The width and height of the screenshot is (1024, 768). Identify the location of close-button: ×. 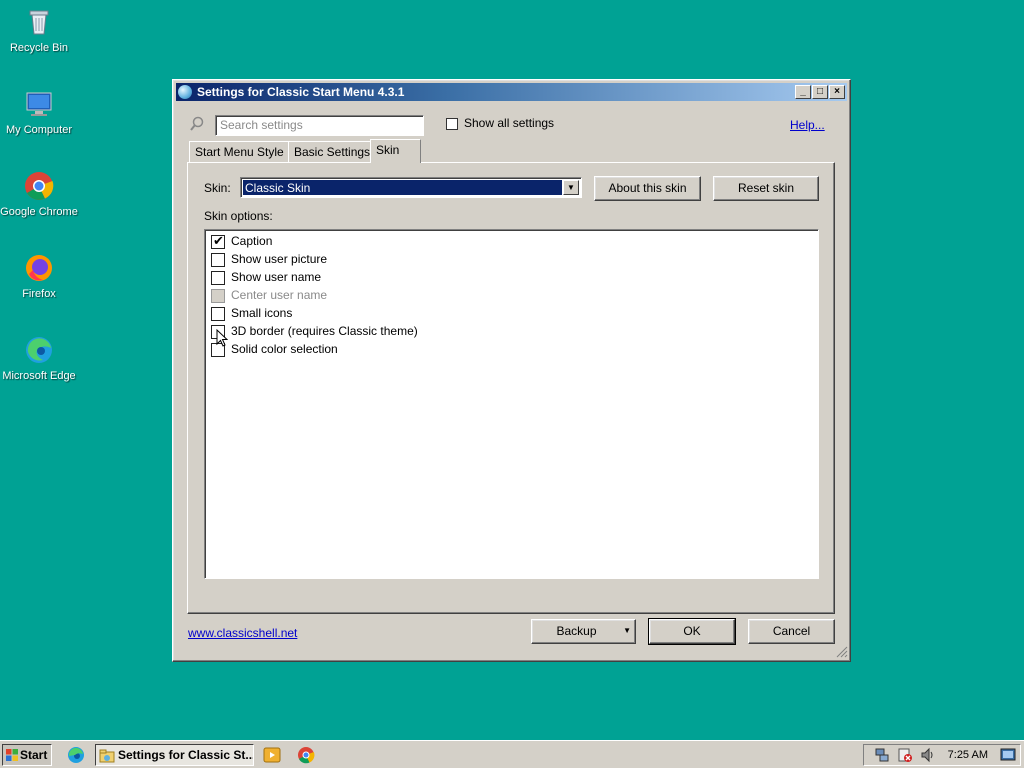
(837, 92).